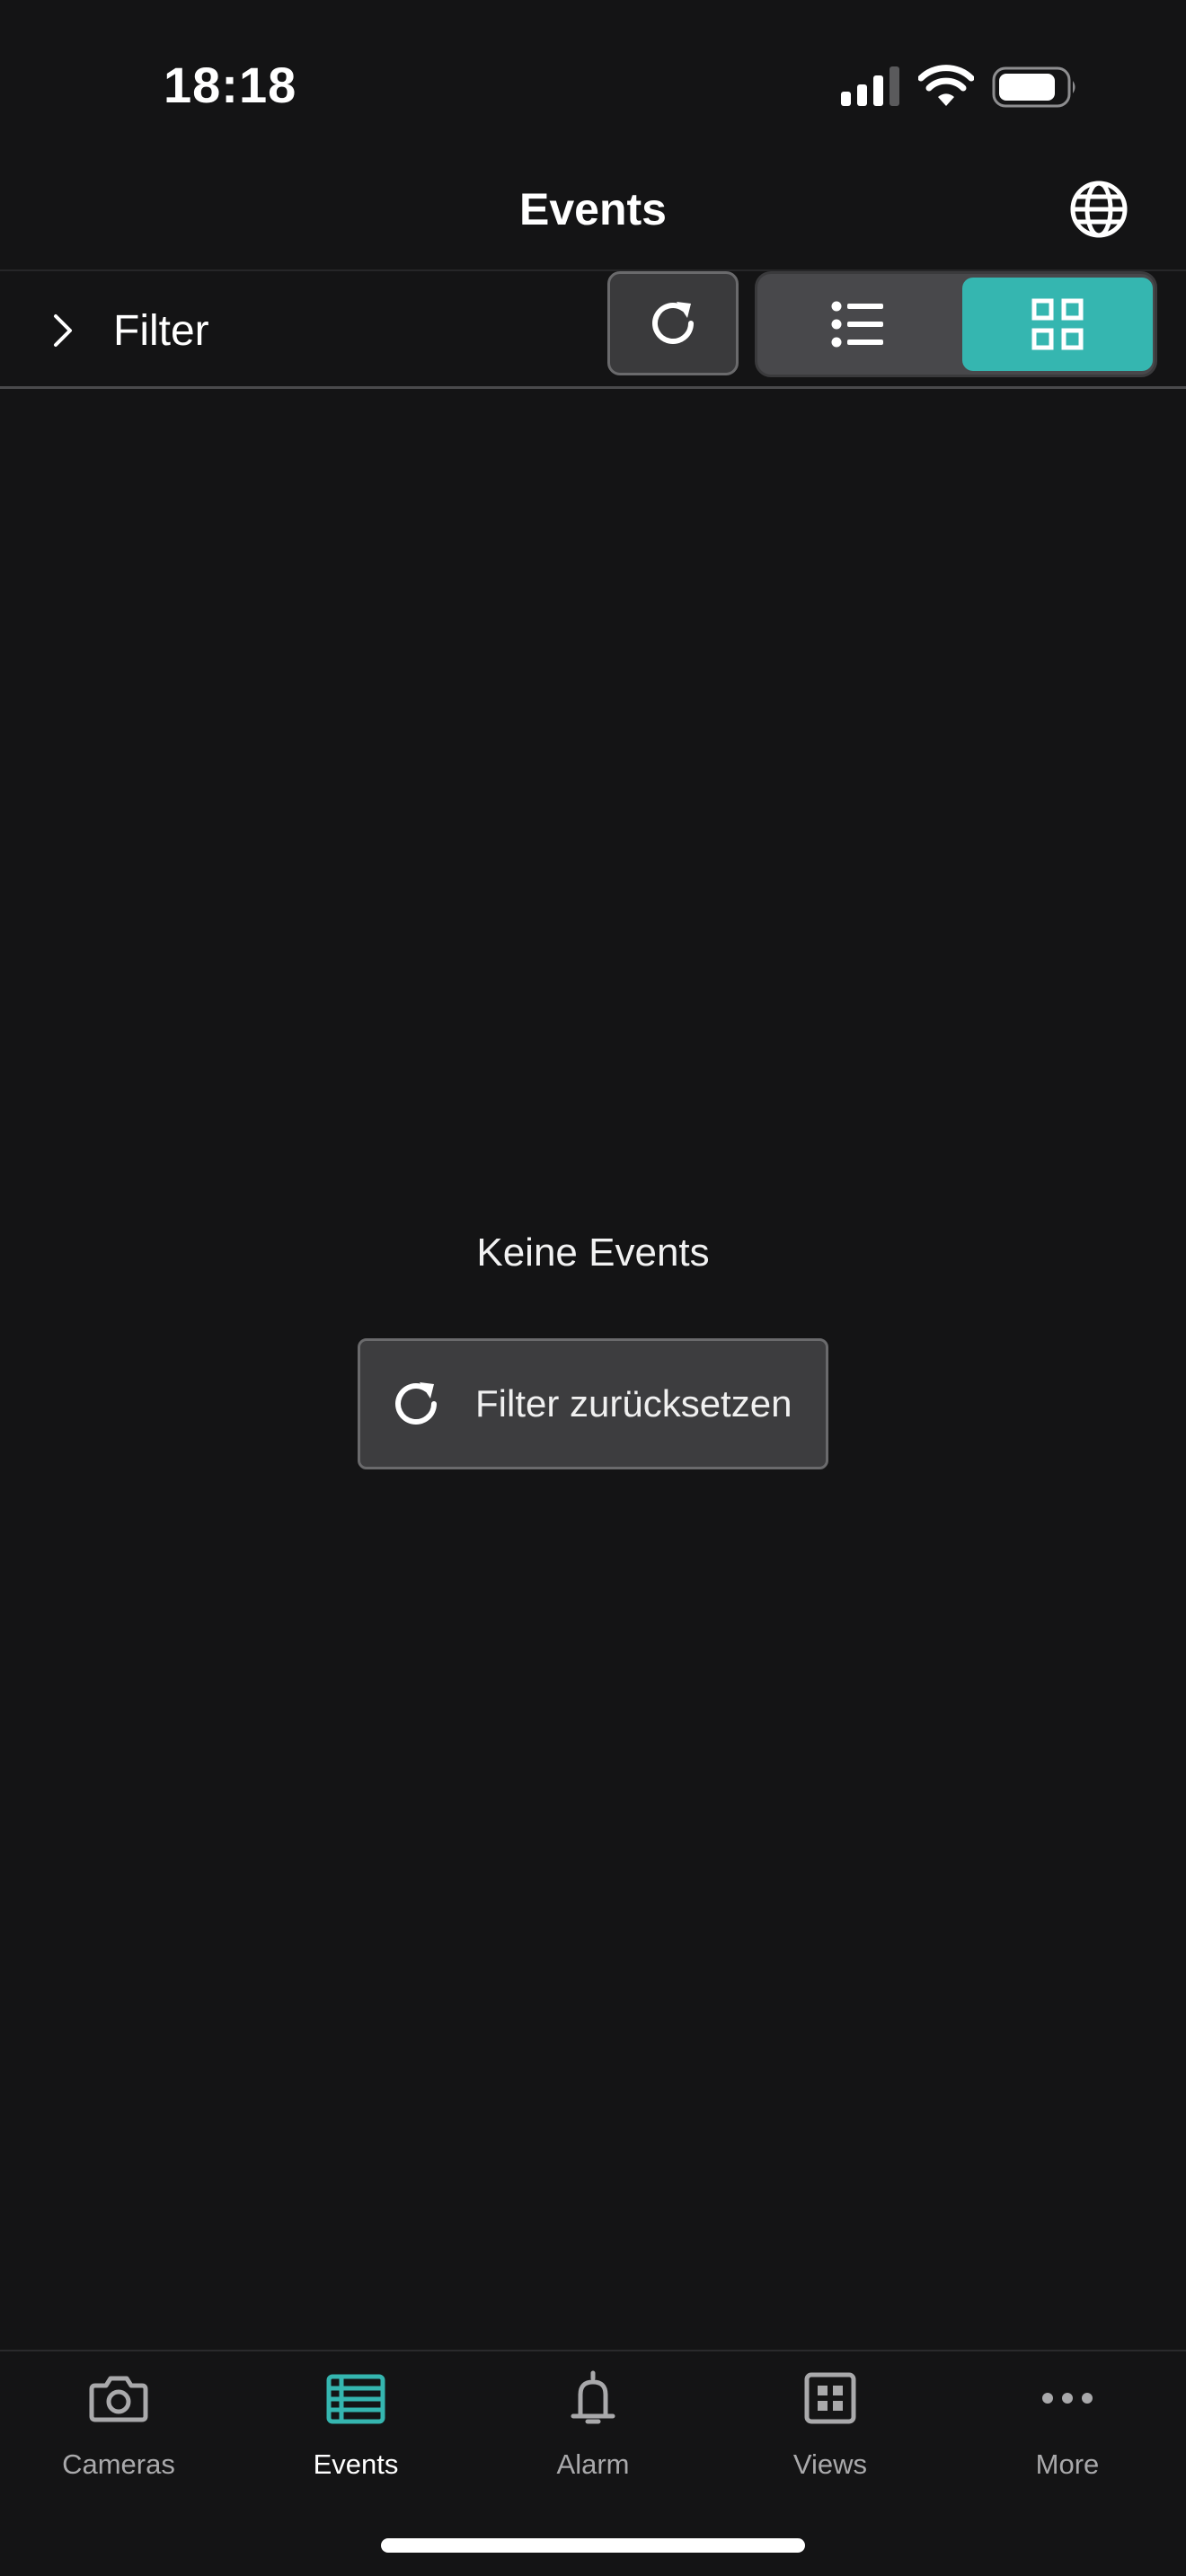 This screenshot has width=1186, height=2576. What do you see at coordinates (593, 2397) in the screenshot?
I see `bell-icon` at bounding box center [593, 2397].